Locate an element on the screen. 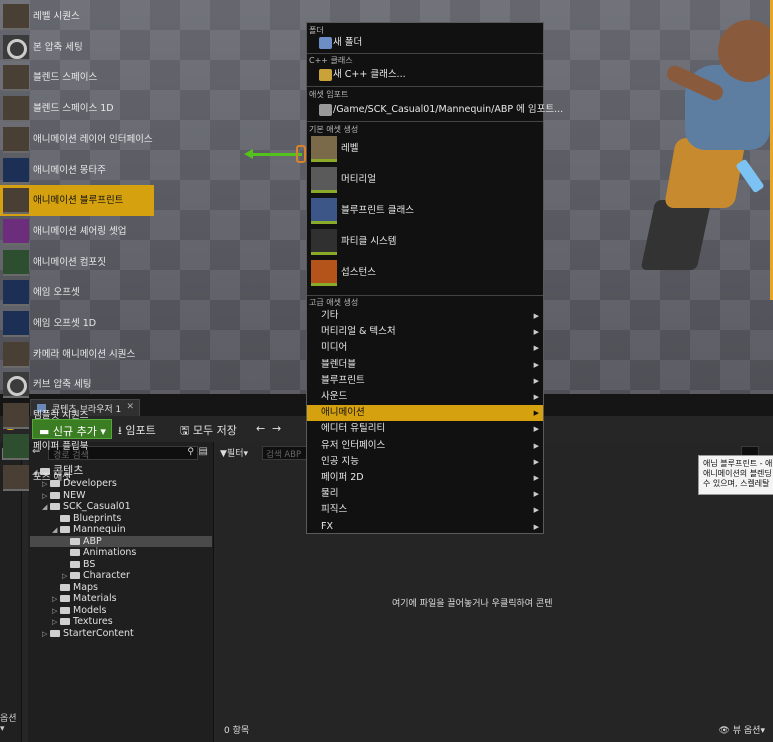  filter-button: ▼필터▾ is located at coordinates (234, 453).